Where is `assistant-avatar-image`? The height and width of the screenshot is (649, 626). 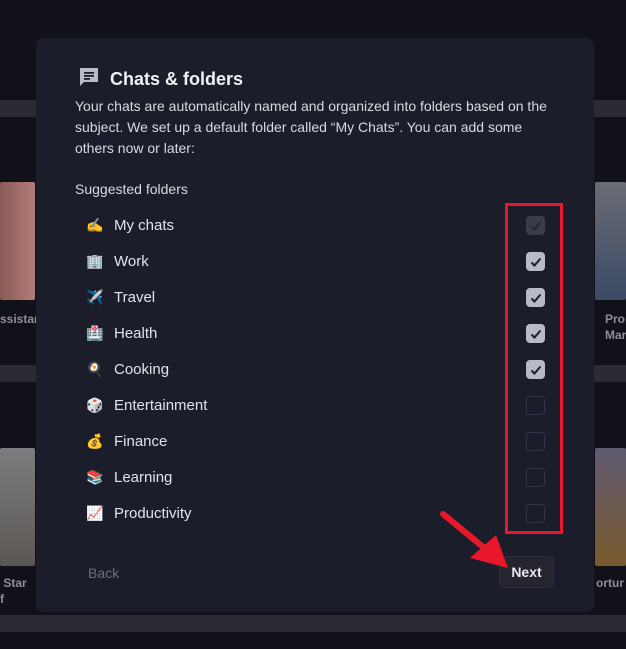 assistant-avatar-image is located at coordinates (17, 241).